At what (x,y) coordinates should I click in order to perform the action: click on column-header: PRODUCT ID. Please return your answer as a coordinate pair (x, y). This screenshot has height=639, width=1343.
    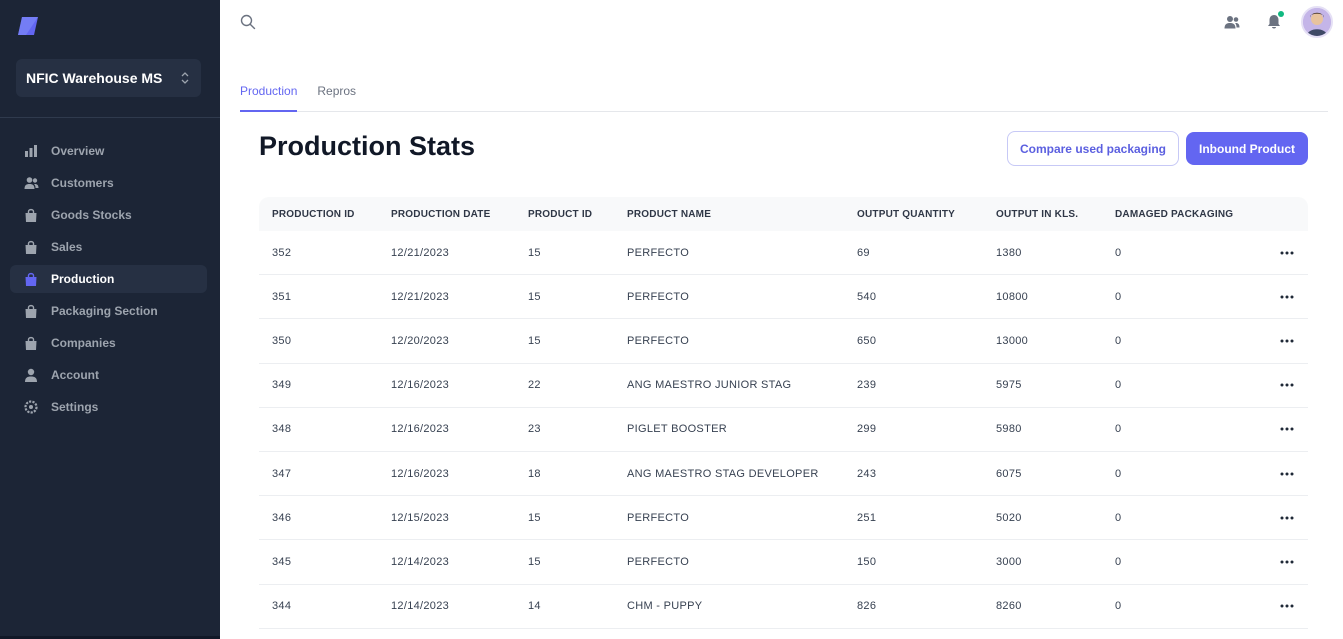
    Looking at the image, I should click on (560, 214).